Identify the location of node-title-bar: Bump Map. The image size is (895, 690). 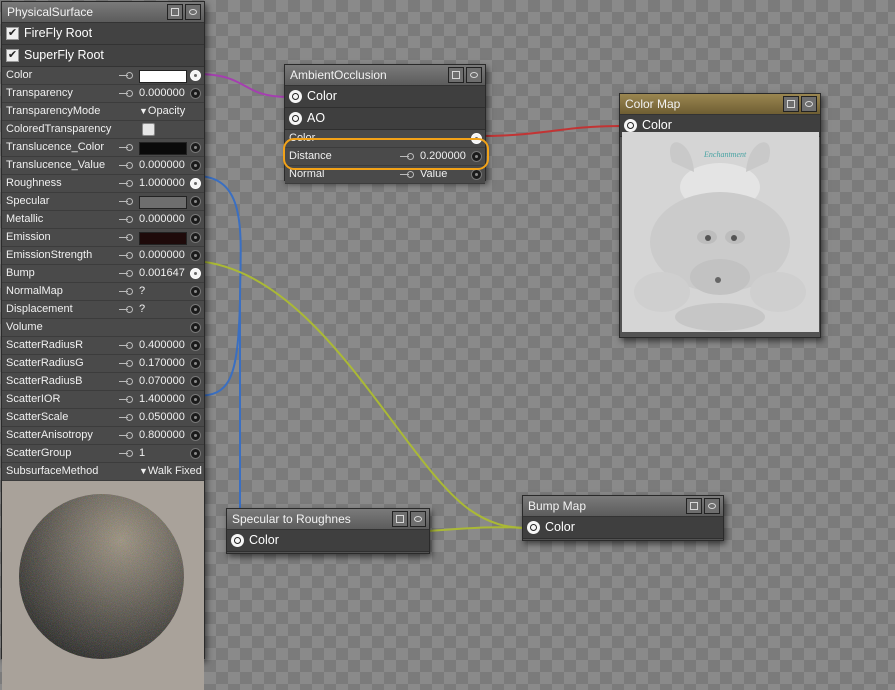
(623, 506).